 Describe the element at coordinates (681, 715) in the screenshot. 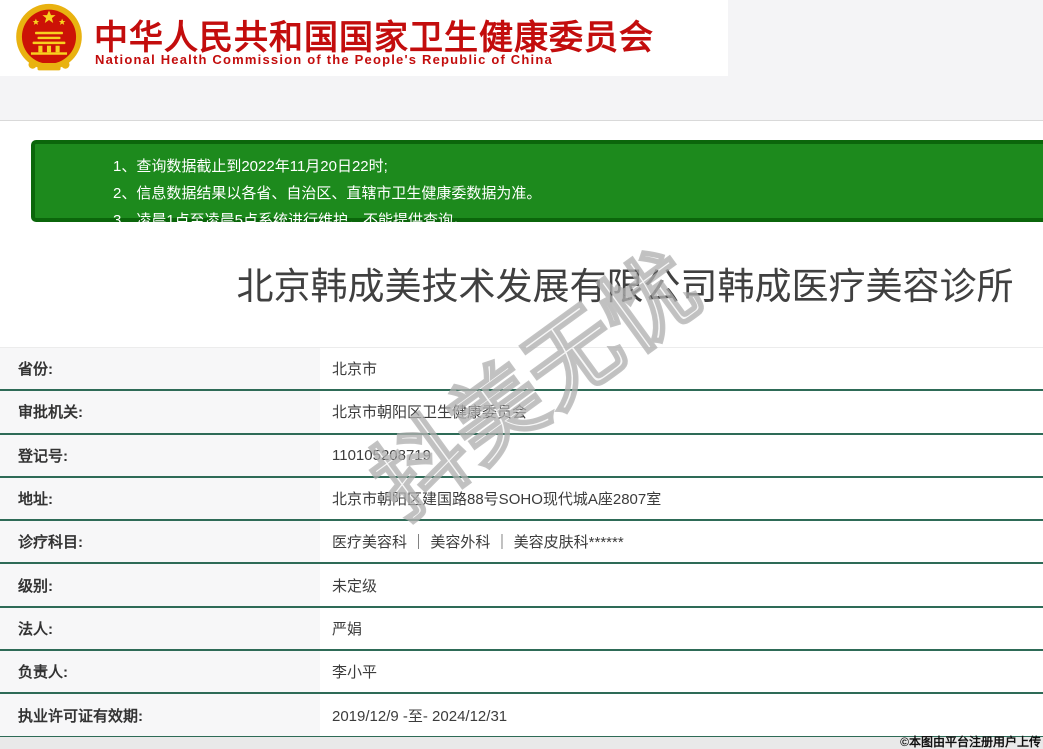

I see `field-value: 2019/12/9 -至- 2024/12/31` at that location.